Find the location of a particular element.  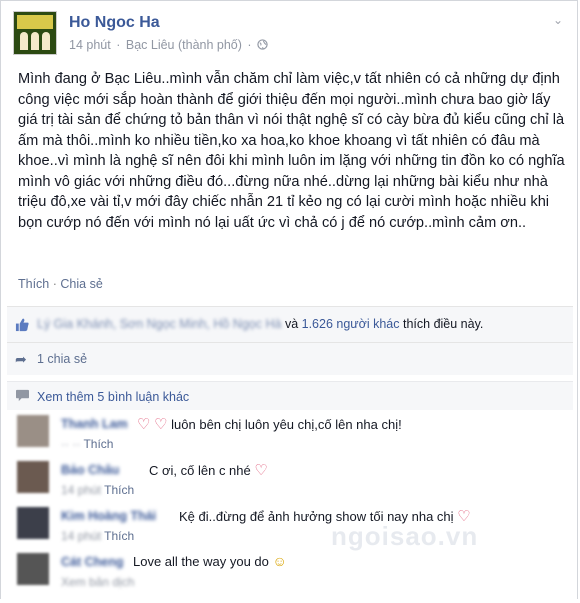

comment-text: C ơi, cố lên c nhé ♡ is located at coordinates (208, 470).